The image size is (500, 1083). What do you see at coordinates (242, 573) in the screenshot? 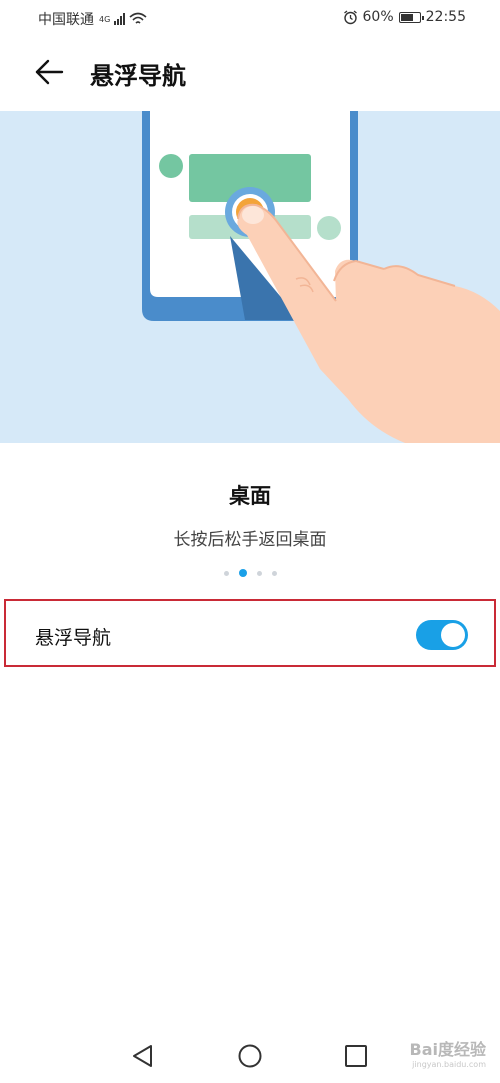
I see `page-dot-active` at bounding box center [242, 573].